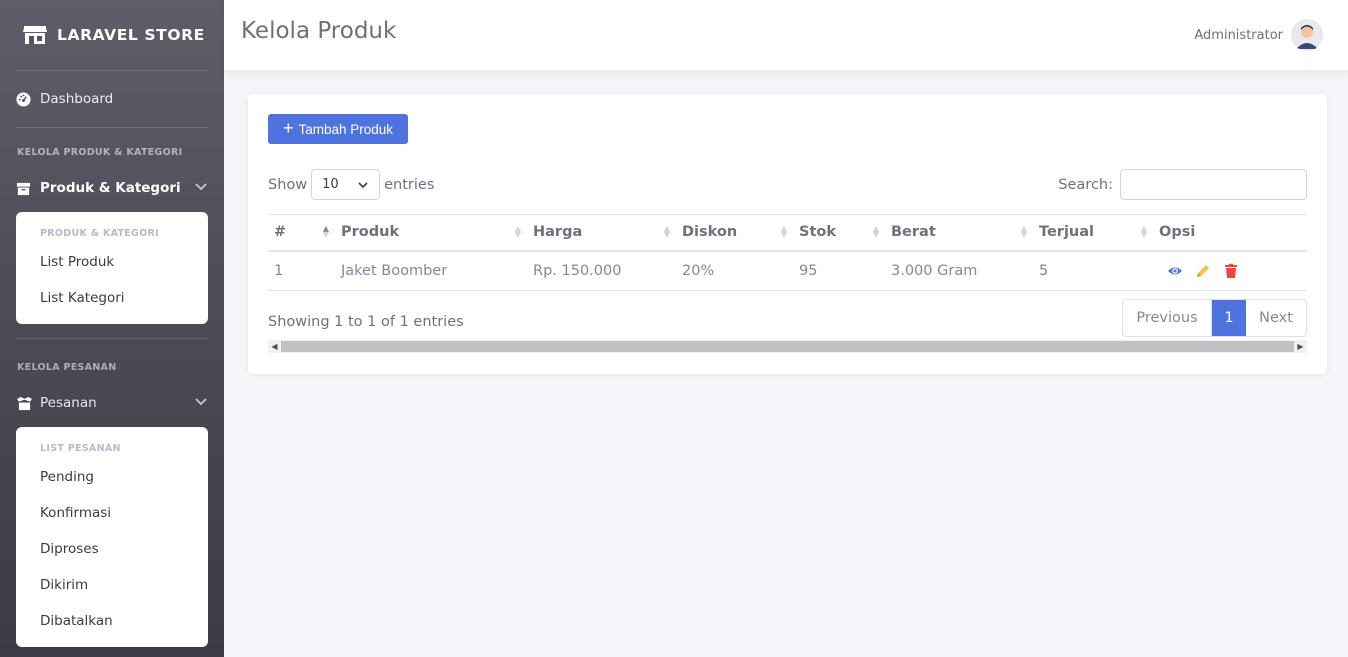  I want to click on trash-icon, so click(1231, 271).